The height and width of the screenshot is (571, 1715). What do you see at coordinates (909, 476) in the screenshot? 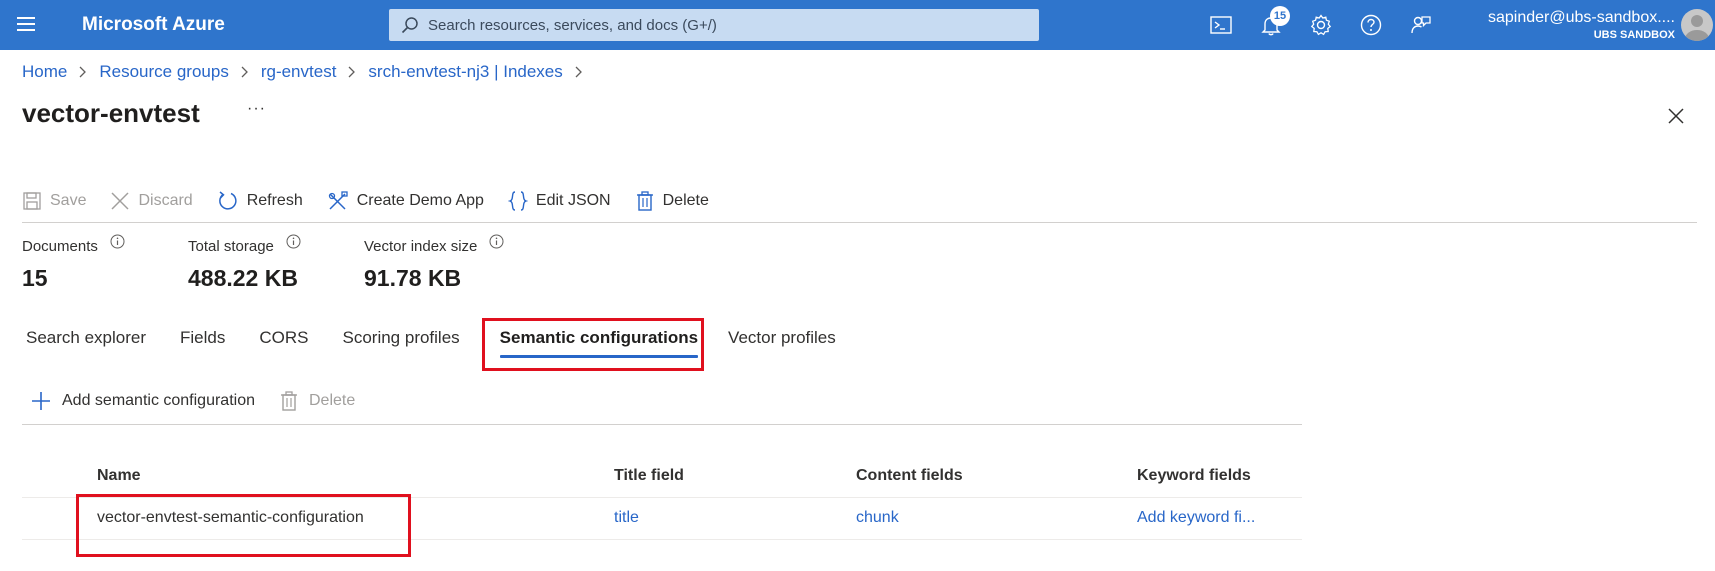
I see `column-header-content-fields: Content fields` at bounding box center [909, 476].